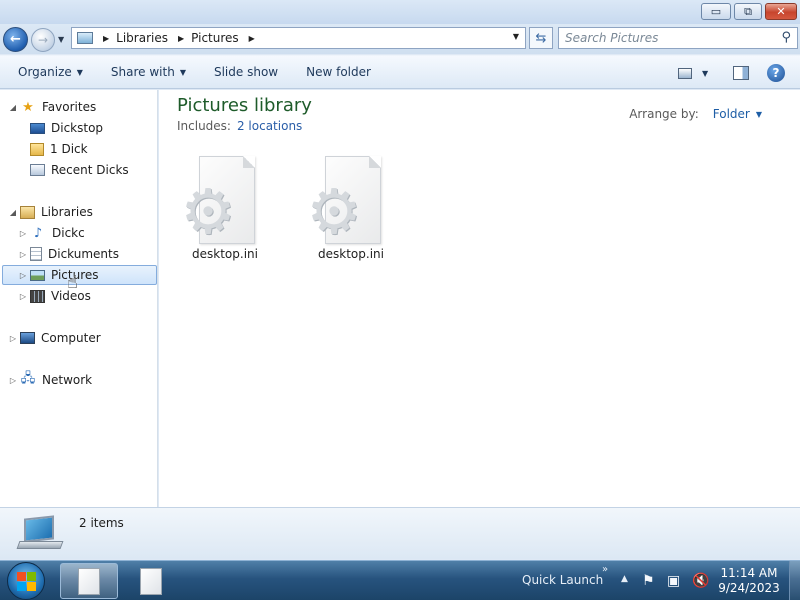 This screenshot has width=800, height=600. What do you see at coordinates (700, 581) in the screenshot?
I see `volume-muted-icon: 🔇` at bounding box center [700, 581].